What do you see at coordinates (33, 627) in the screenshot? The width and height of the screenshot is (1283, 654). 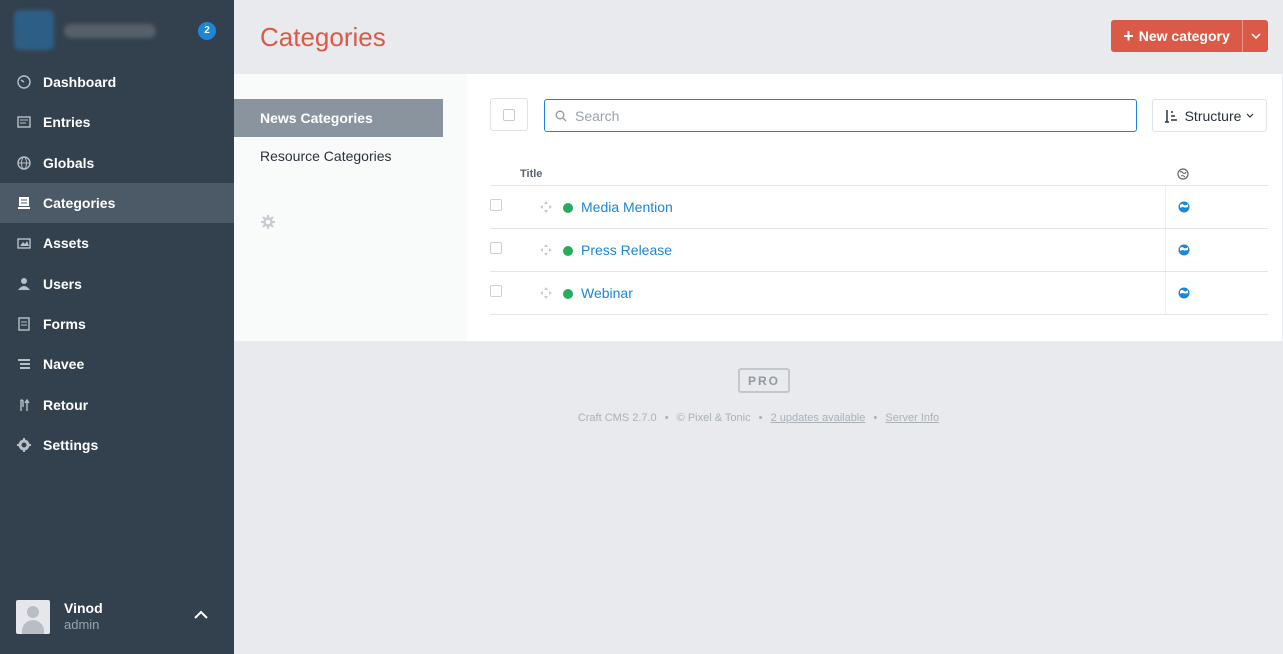 I see `avatar-body` at bounding box center [33, 627].